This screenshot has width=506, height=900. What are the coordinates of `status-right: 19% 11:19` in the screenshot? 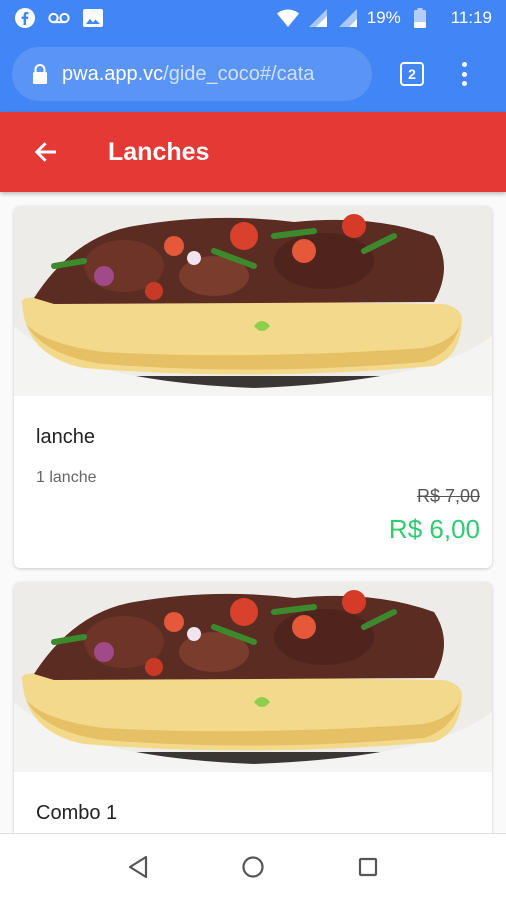 It's located at (384, 18).